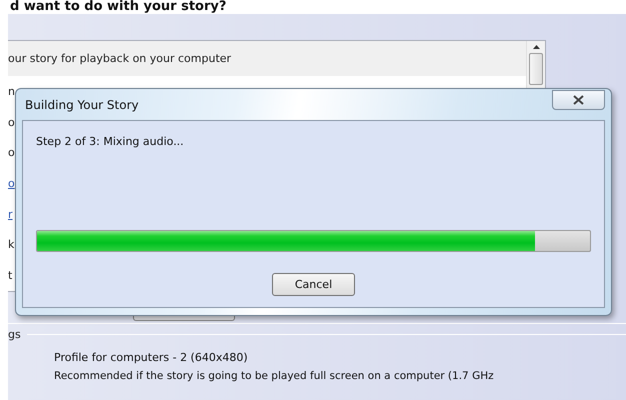  I want to click on profile-description: Recommended if the story is going to be played full screen on a computer (1.7 GHz, so click(274, 376).